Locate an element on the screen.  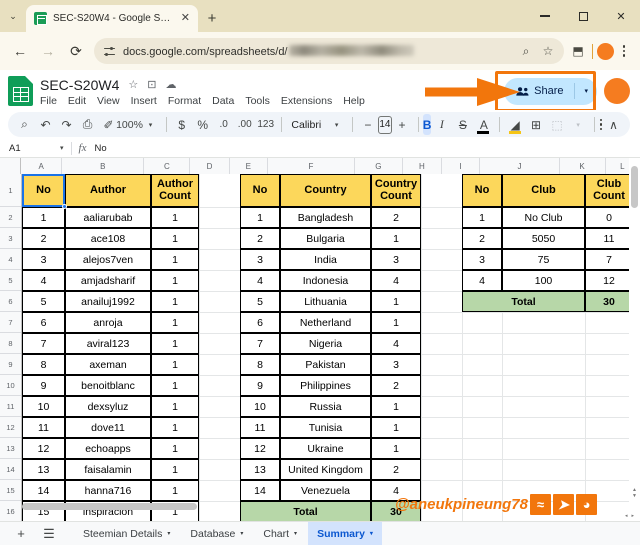
grid-cell: United Kingdom is located at coordinates (325, 469).